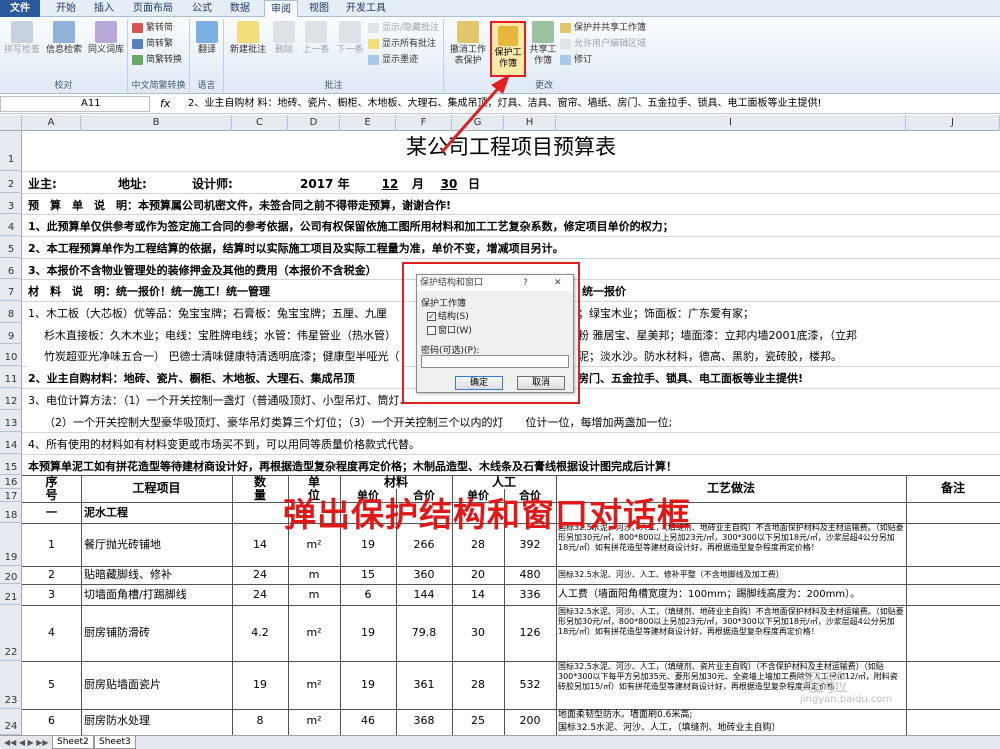 This screenshot has width=1000, height=749. Describe the element at coordinates (11, 123) in the screenshot. I see `select-all-corner` at that location.